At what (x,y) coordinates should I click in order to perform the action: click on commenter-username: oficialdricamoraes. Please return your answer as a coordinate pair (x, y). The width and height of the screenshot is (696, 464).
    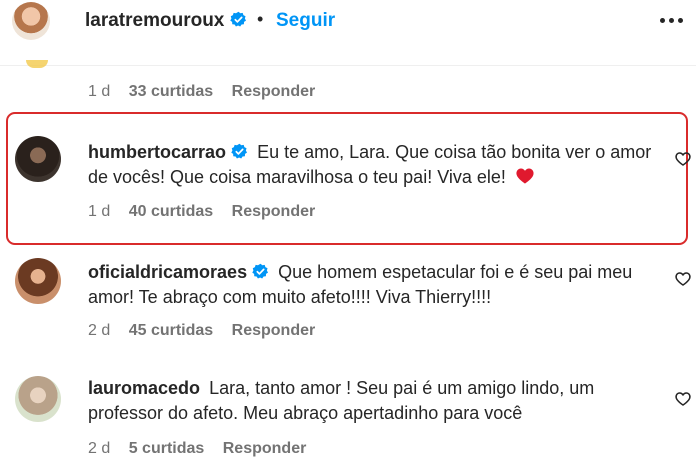
    Looking at the image, I should click on (181, 272).